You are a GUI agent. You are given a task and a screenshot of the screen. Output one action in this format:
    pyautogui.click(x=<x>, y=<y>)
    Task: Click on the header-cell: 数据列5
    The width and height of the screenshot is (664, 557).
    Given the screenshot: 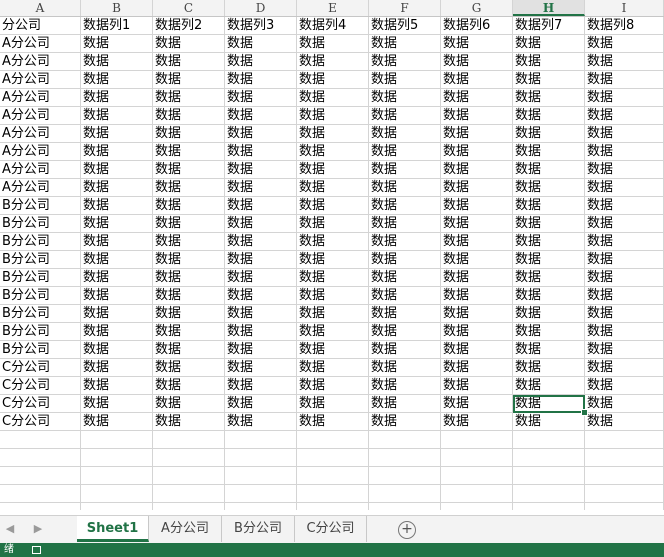 What is the action you would take?
    pyautogui.click(x=405, y=26)
    